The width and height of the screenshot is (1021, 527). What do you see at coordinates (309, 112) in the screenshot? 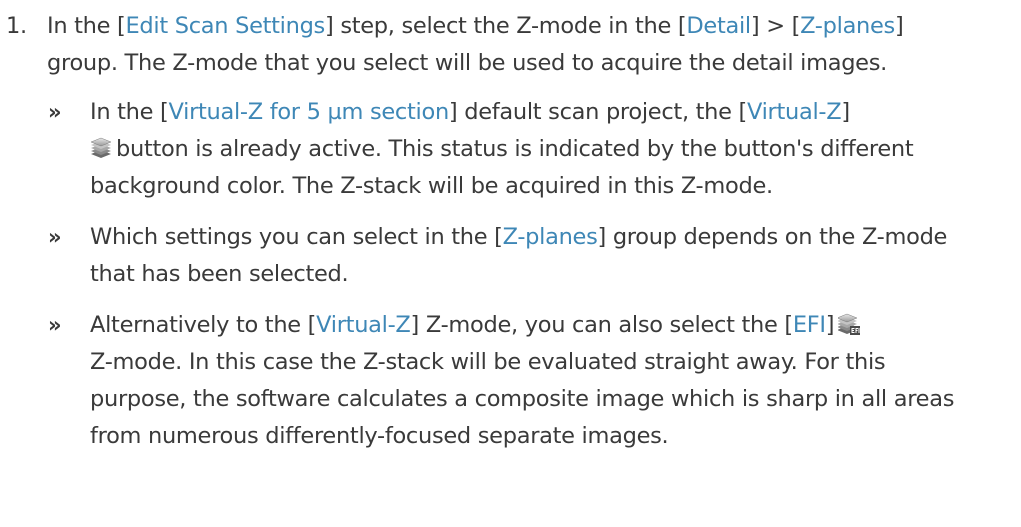
I see `link-virtual-z-5um: Virtual-Z for 5 µm section` at bounding box center [309, 112].